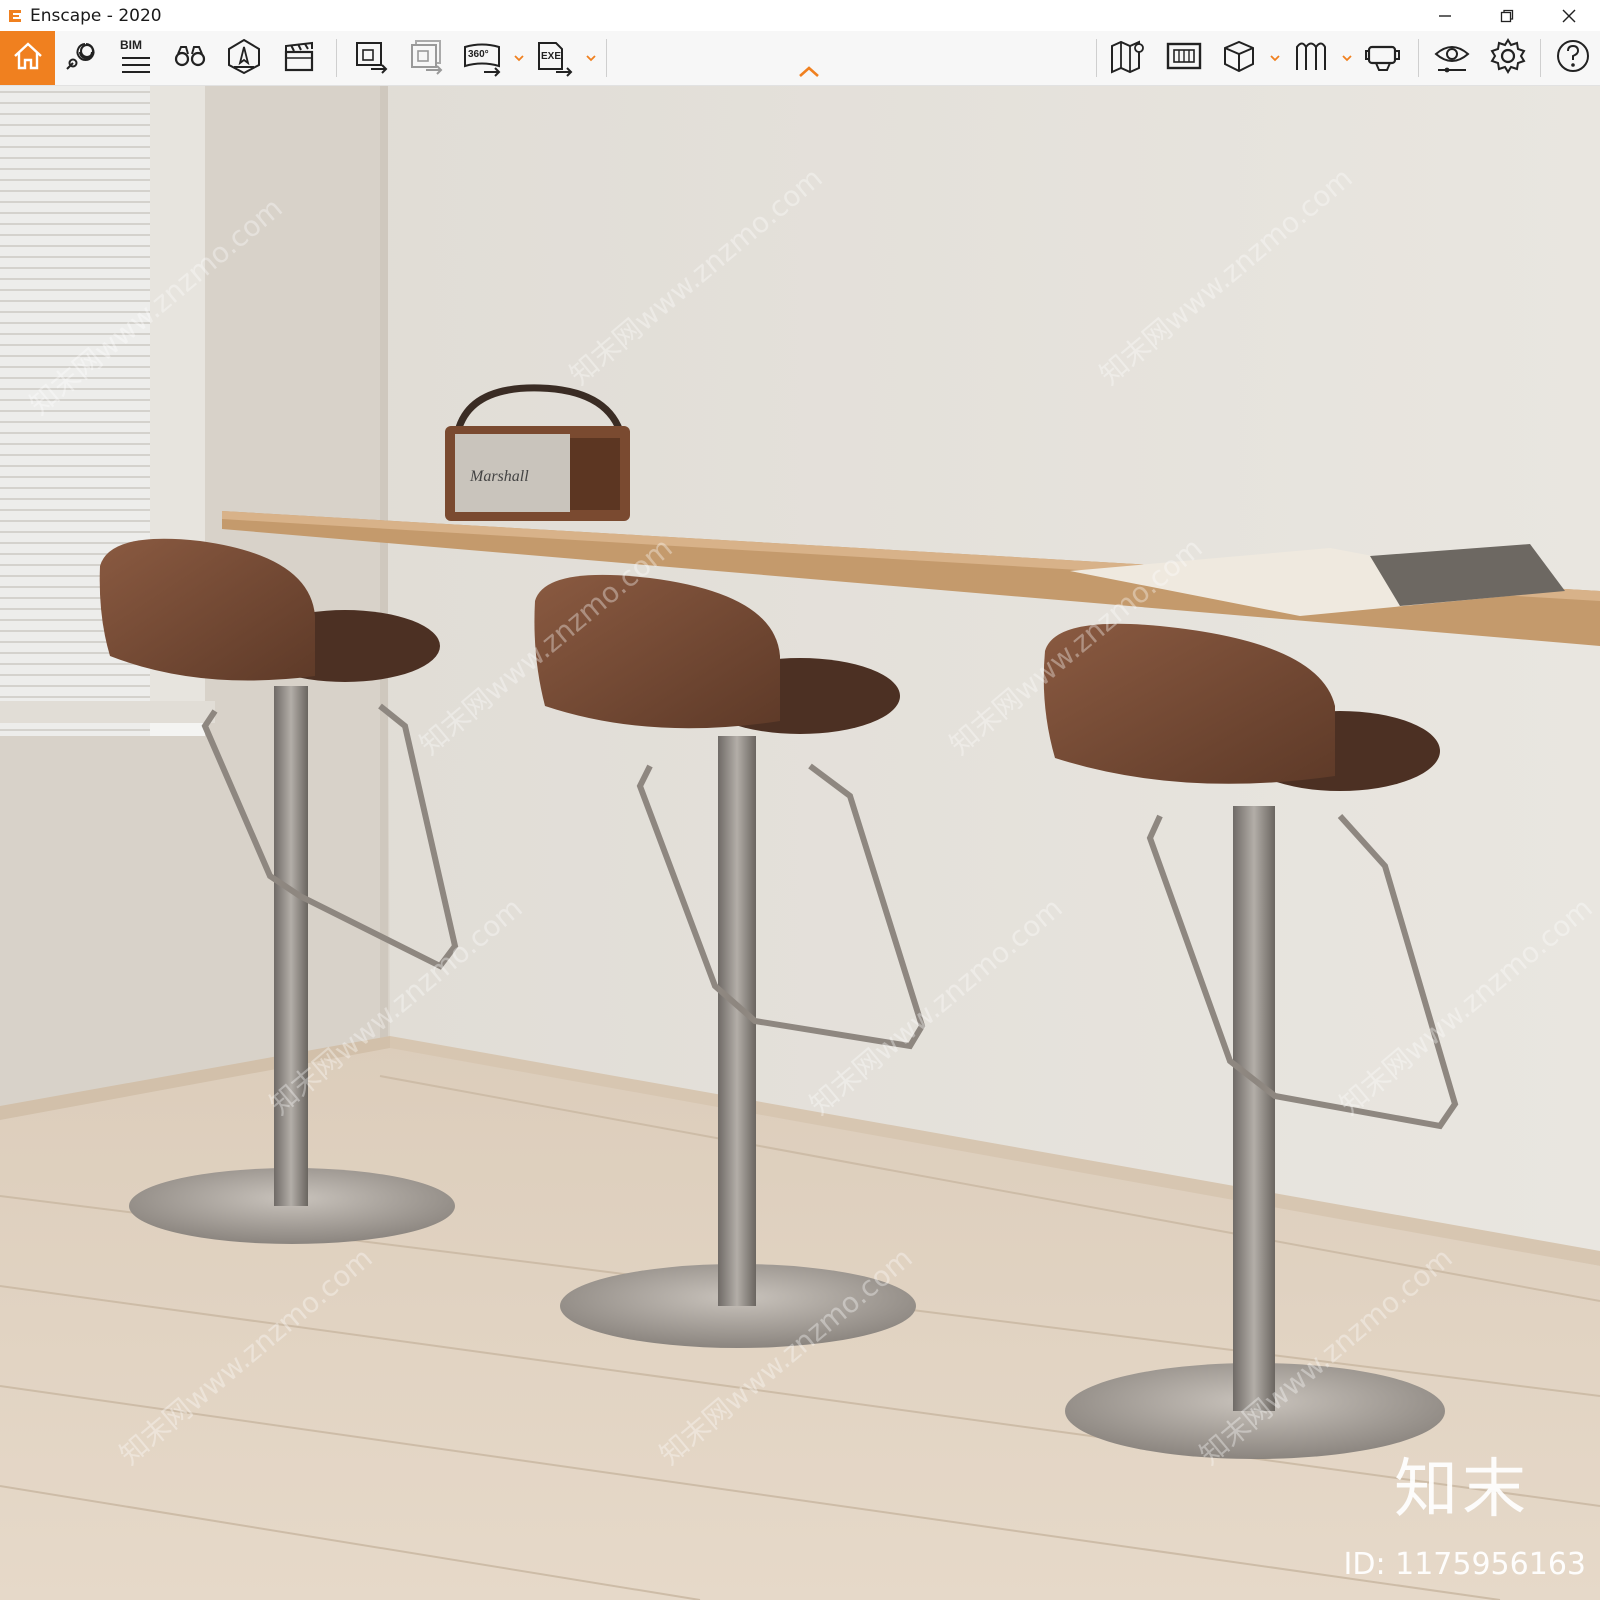 The width and height of the screenshot is (1600, 1600). Describe the element at coordinates (96, 15) in the screenshot. I see `window-title: Enscape - 2020` at that location.